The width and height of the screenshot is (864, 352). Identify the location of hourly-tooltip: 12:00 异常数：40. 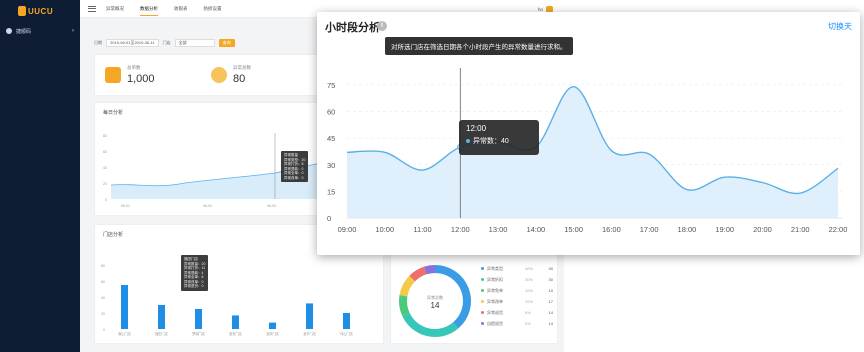
(499, 137).